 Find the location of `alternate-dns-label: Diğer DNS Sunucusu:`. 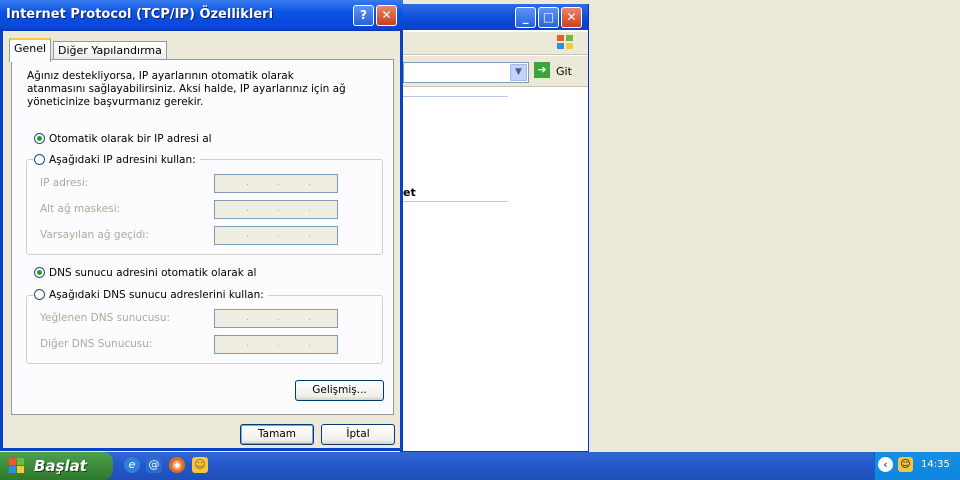

alternate-dns-label: Diğer DNS Sunucusu: is located at coordinates (96, 344).